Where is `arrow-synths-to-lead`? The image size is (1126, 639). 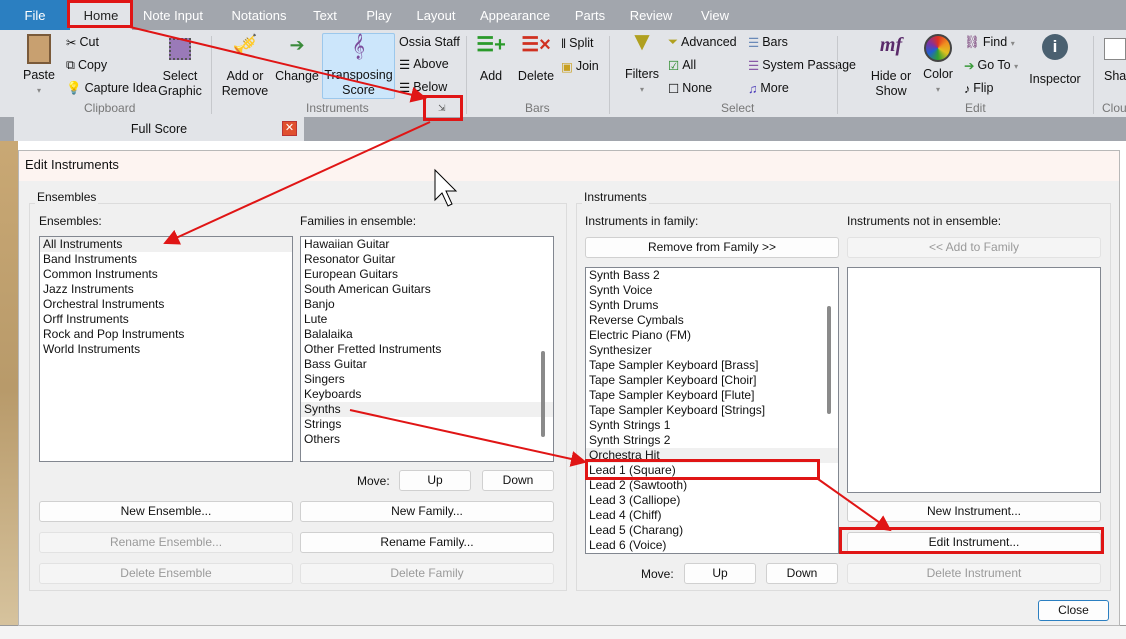
arrow-synths-to-lead is located at coordinates (468, 438).